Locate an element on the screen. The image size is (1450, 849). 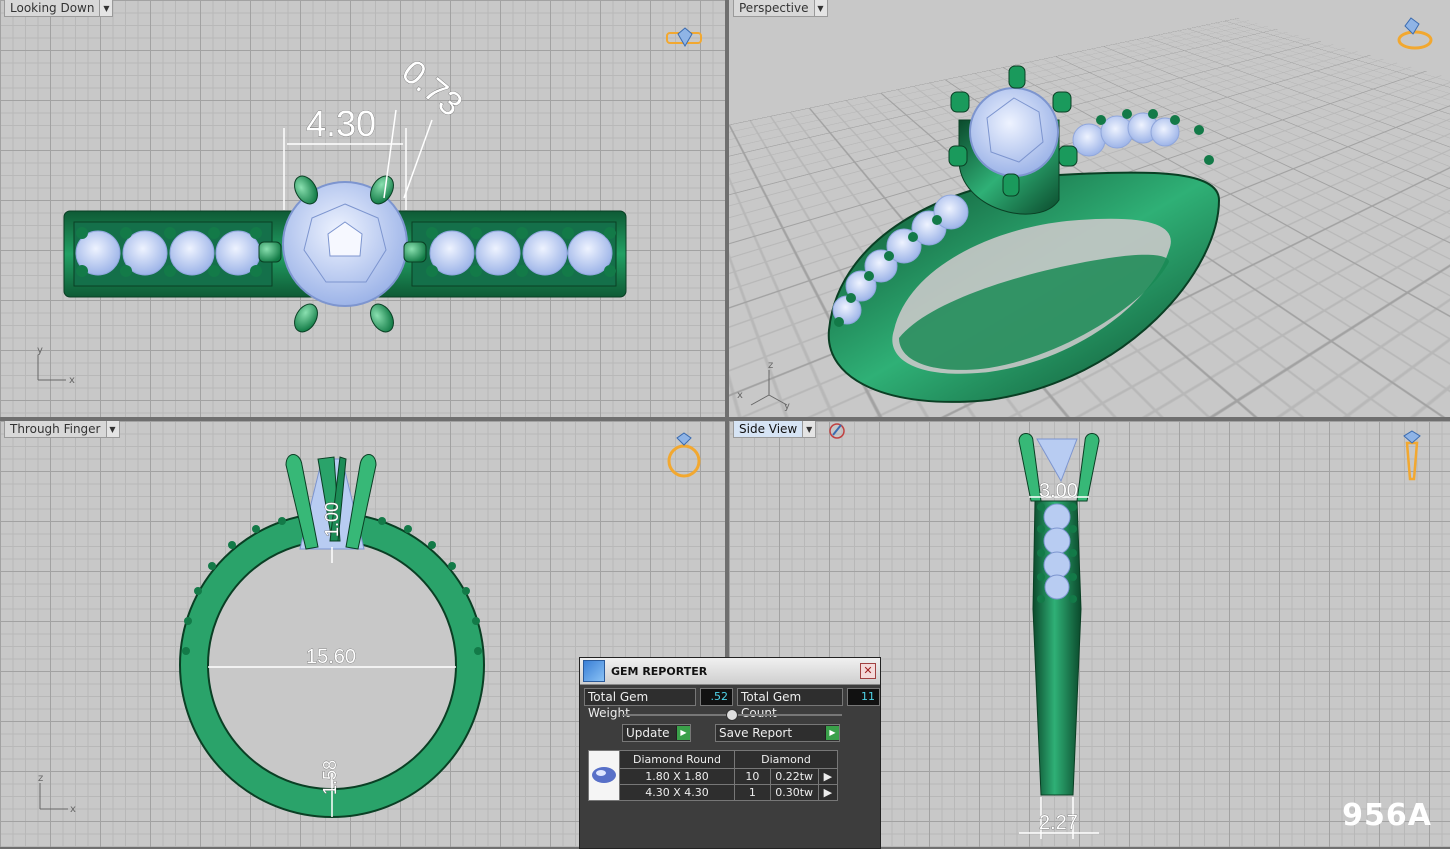
ring-front-view-icon is located at coordinates (684, 455).